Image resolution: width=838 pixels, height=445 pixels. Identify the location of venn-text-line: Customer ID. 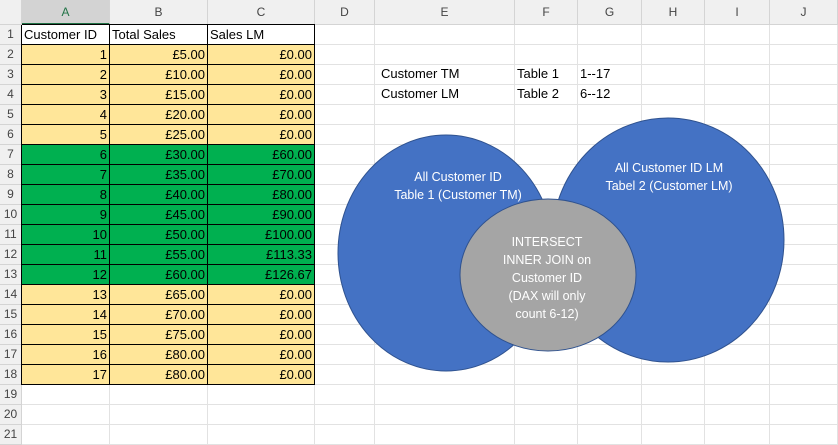
(547, 278).